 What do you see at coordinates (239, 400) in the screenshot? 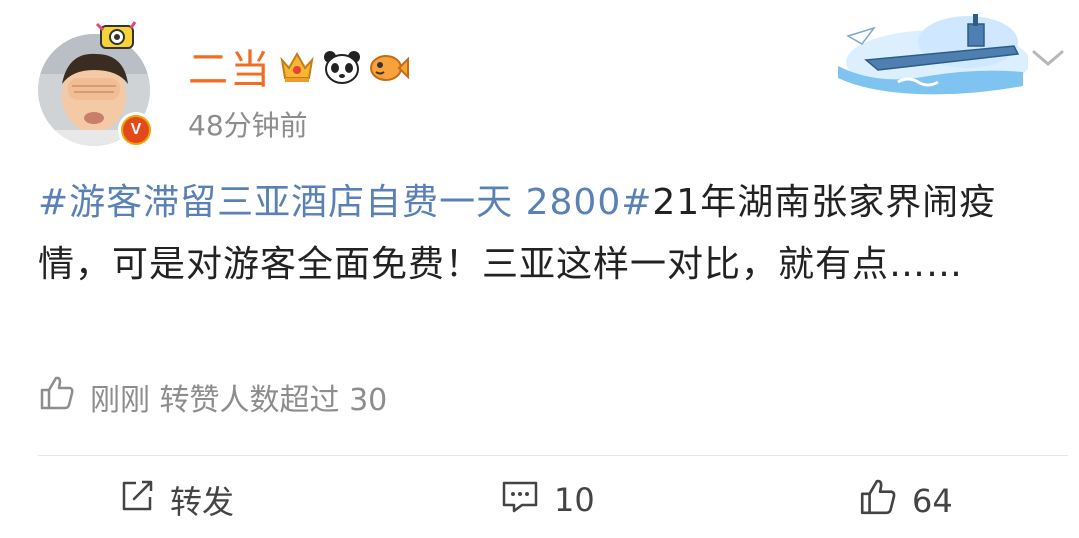
I see `like-summary-text: 刚刚 转赞人数超过 30` at bounding box center [239, 400].